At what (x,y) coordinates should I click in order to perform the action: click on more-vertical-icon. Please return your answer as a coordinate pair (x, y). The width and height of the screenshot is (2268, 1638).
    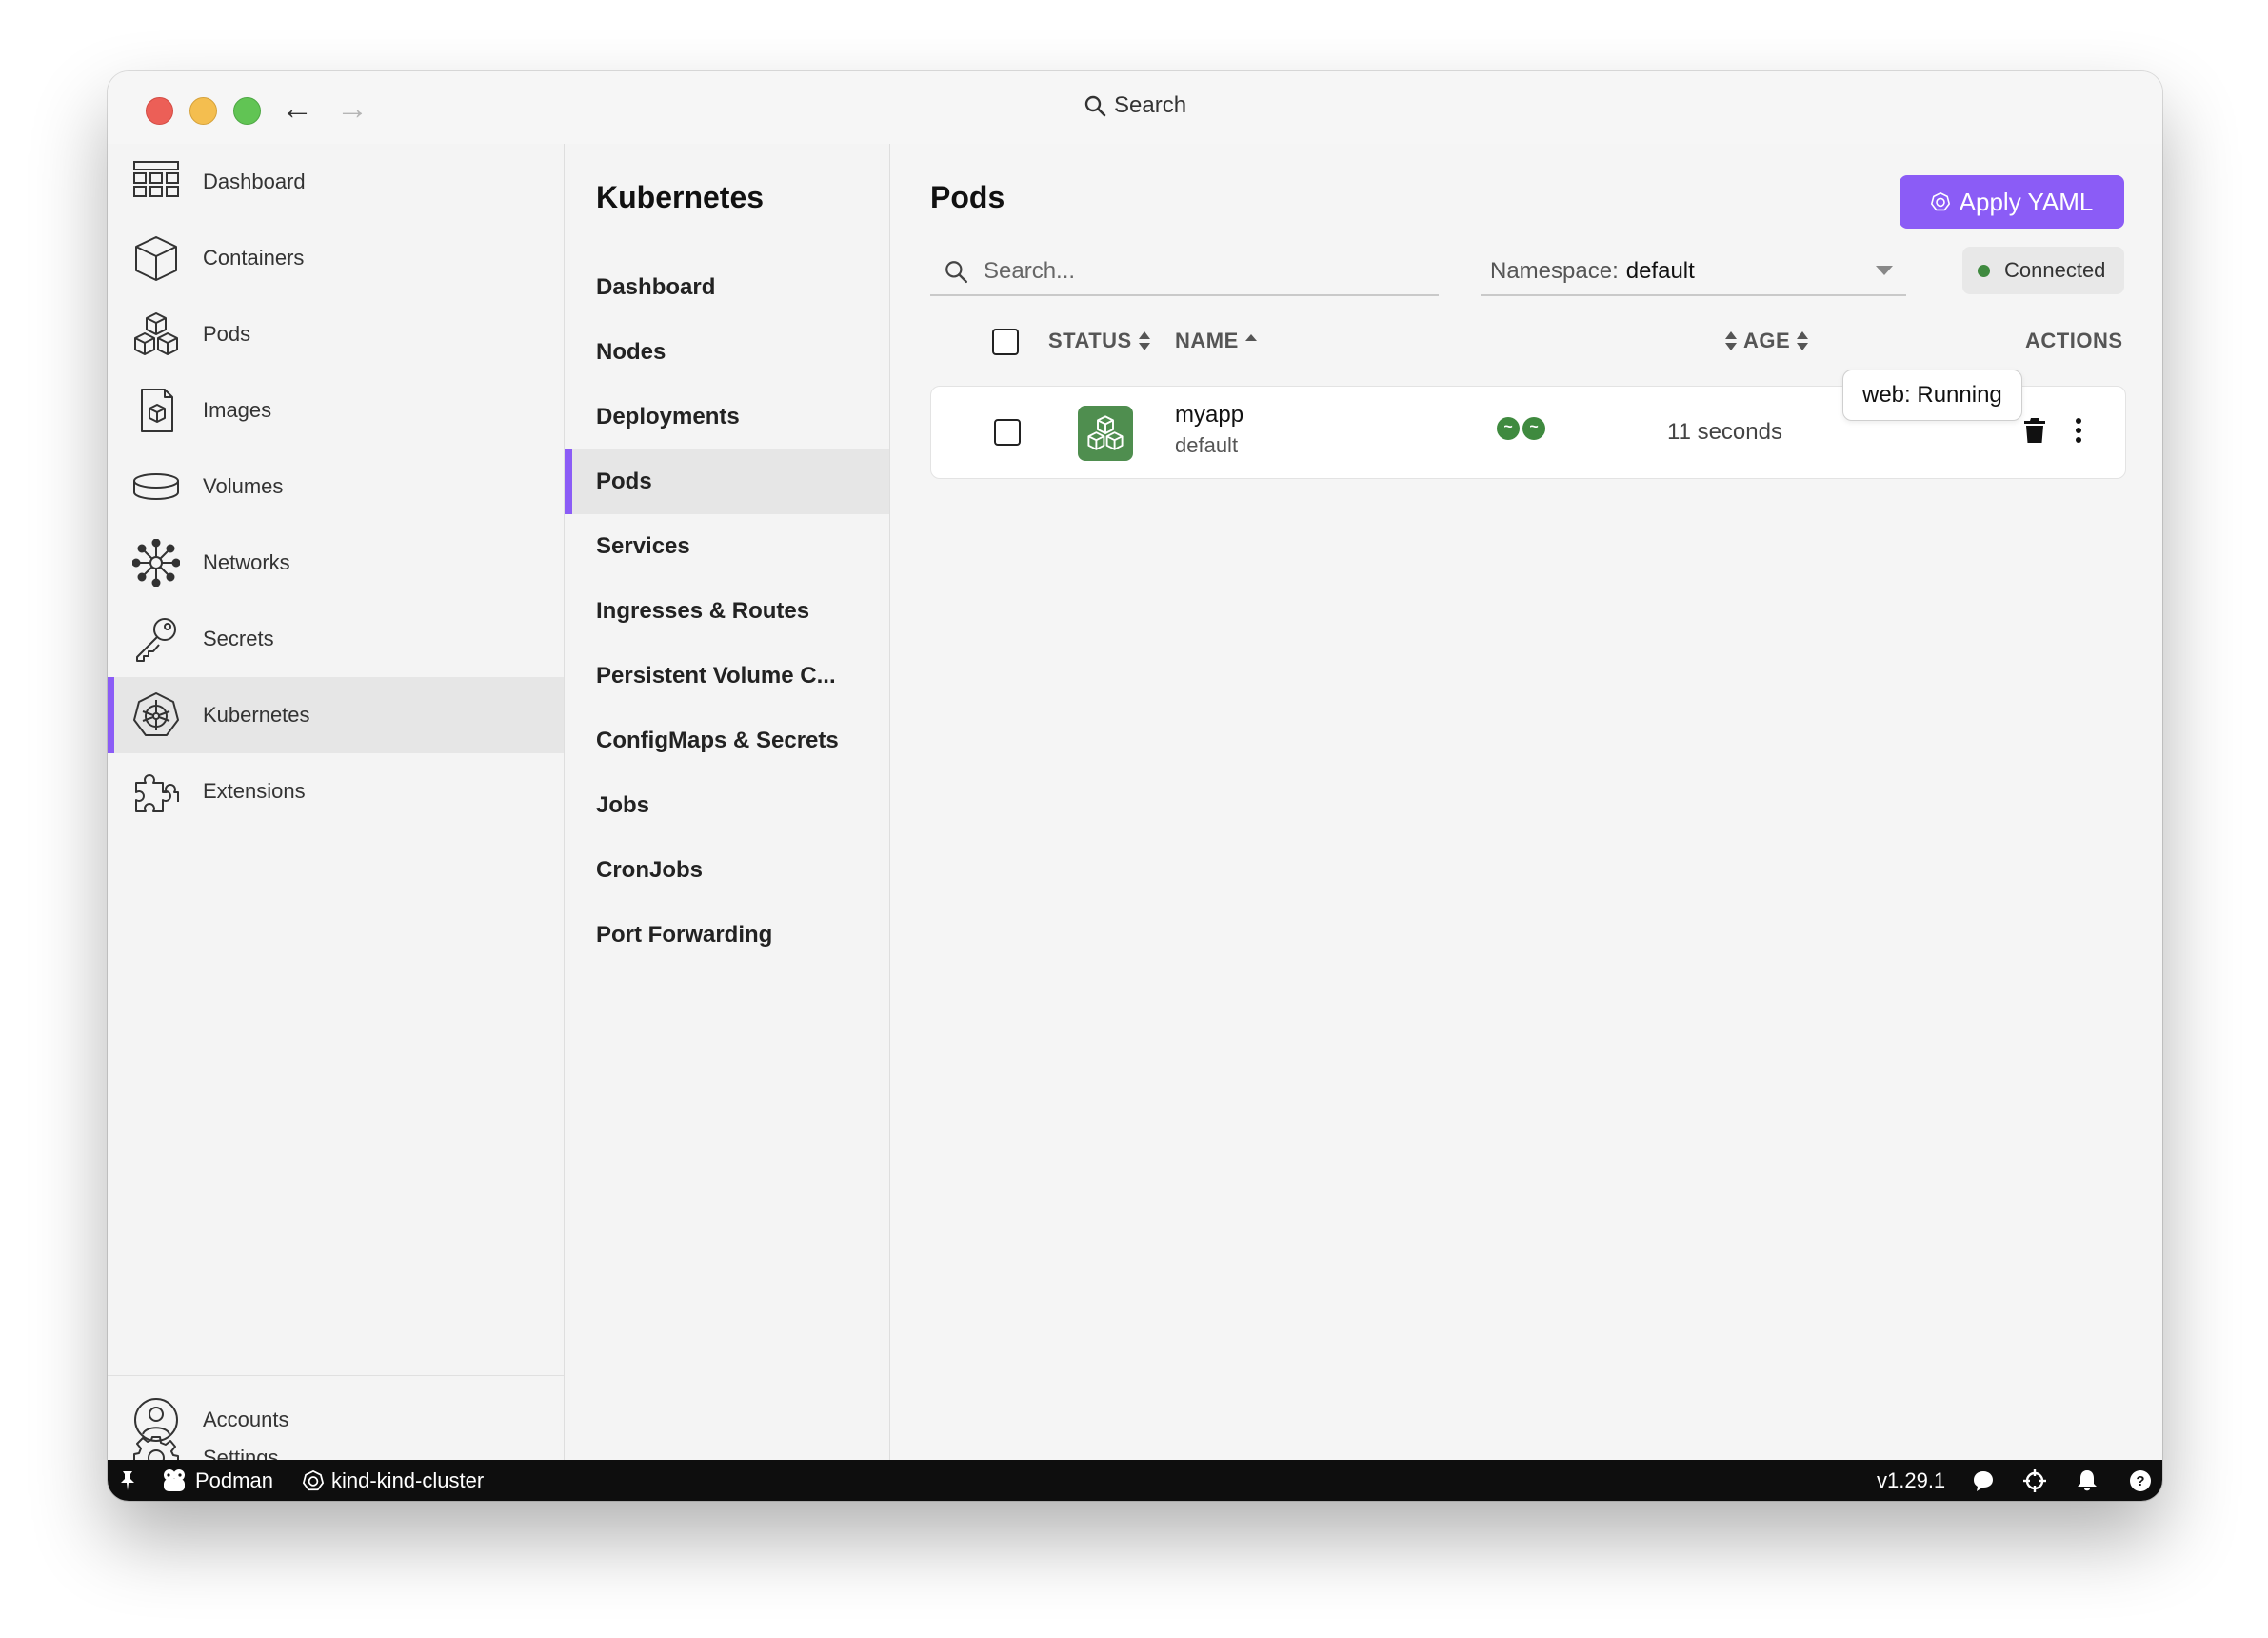
    Looking at the image, I should click on (2078, 430).